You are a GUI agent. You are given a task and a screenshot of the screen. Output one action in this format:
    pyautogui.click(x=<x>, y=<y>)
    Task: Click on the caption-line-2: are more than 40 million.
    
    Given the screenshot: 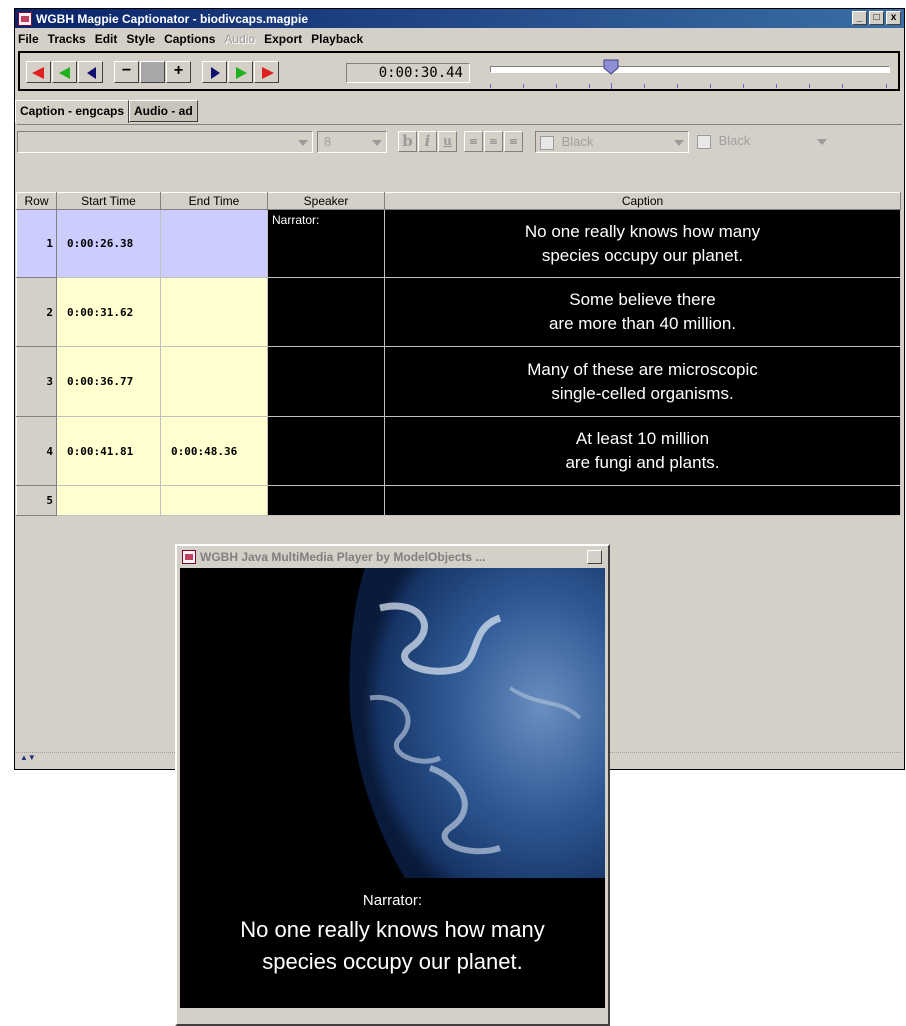 What is the action you would take?
    pyautogui.click(x=642, y=323)
    